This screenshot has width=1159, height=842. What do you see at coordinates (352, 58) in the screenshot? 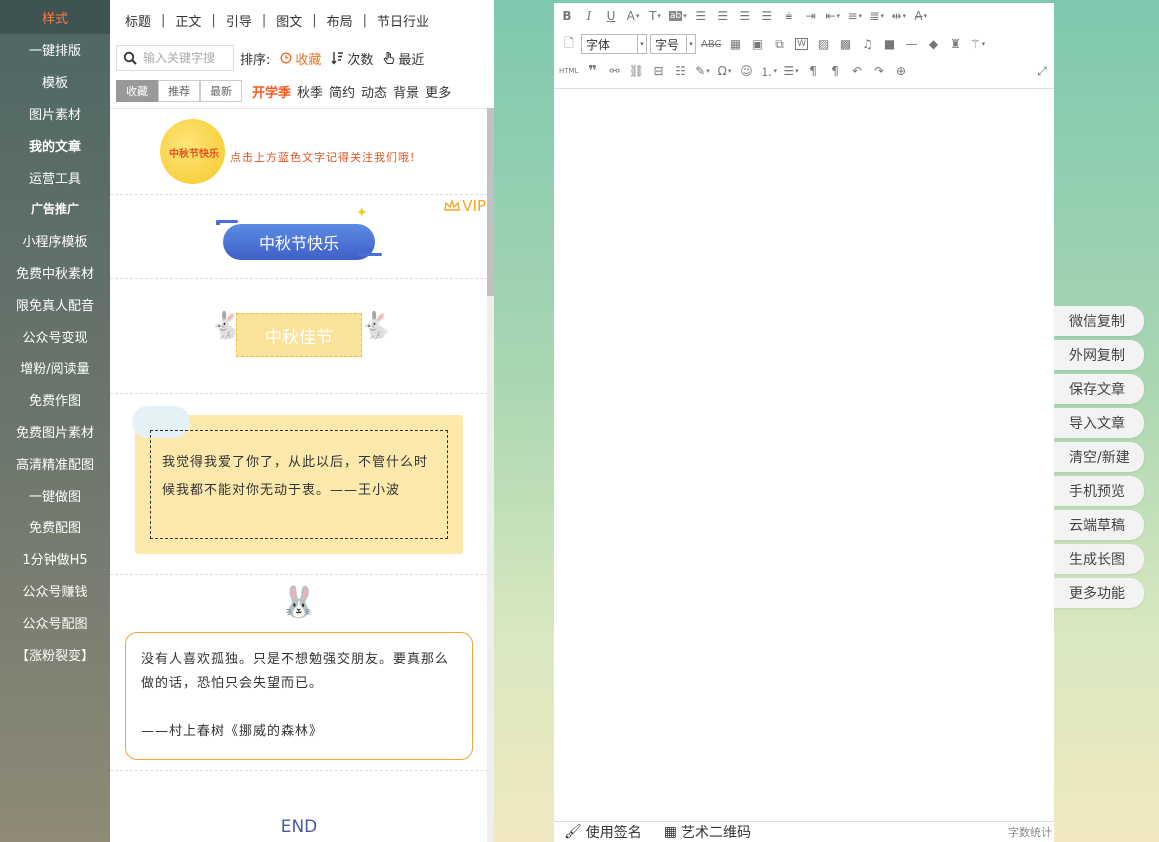
I see `sort-count: 次数` at bounding box center [352, 58].